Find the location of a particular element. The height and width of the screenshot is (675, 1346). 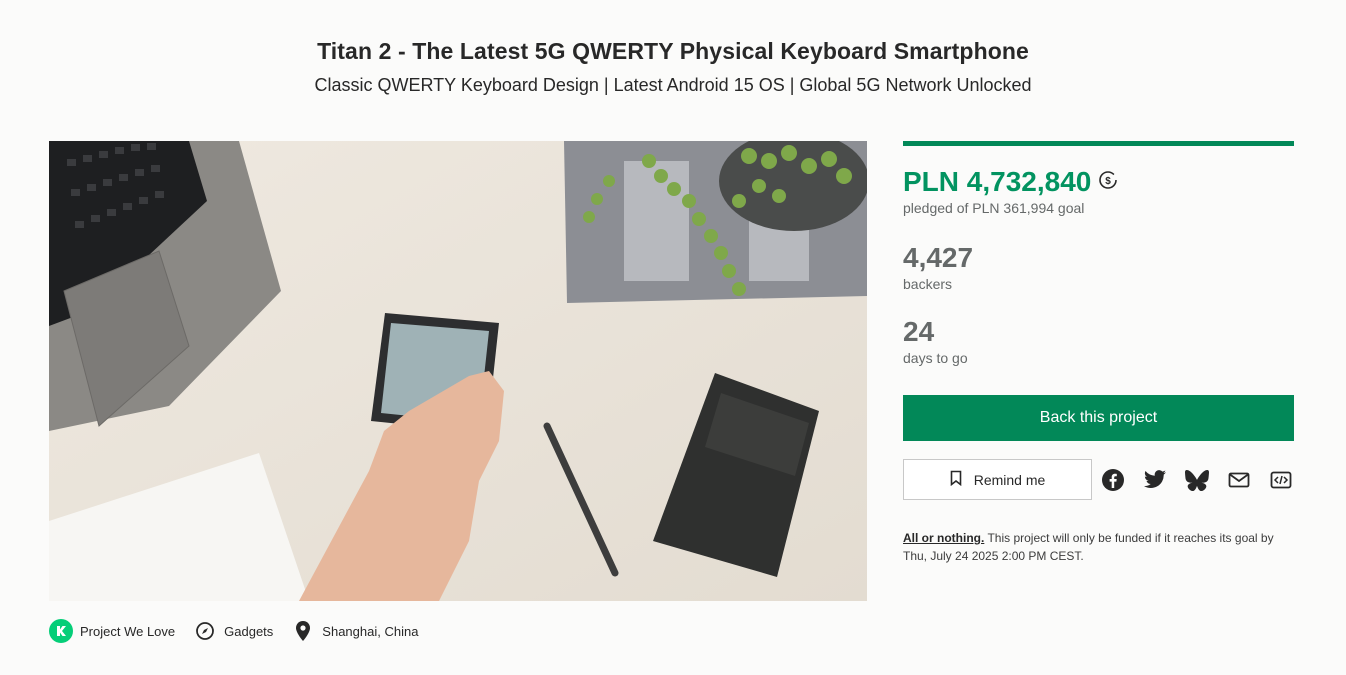

tag-project-we-love: Project We Love is located at coordinates (112, 631).